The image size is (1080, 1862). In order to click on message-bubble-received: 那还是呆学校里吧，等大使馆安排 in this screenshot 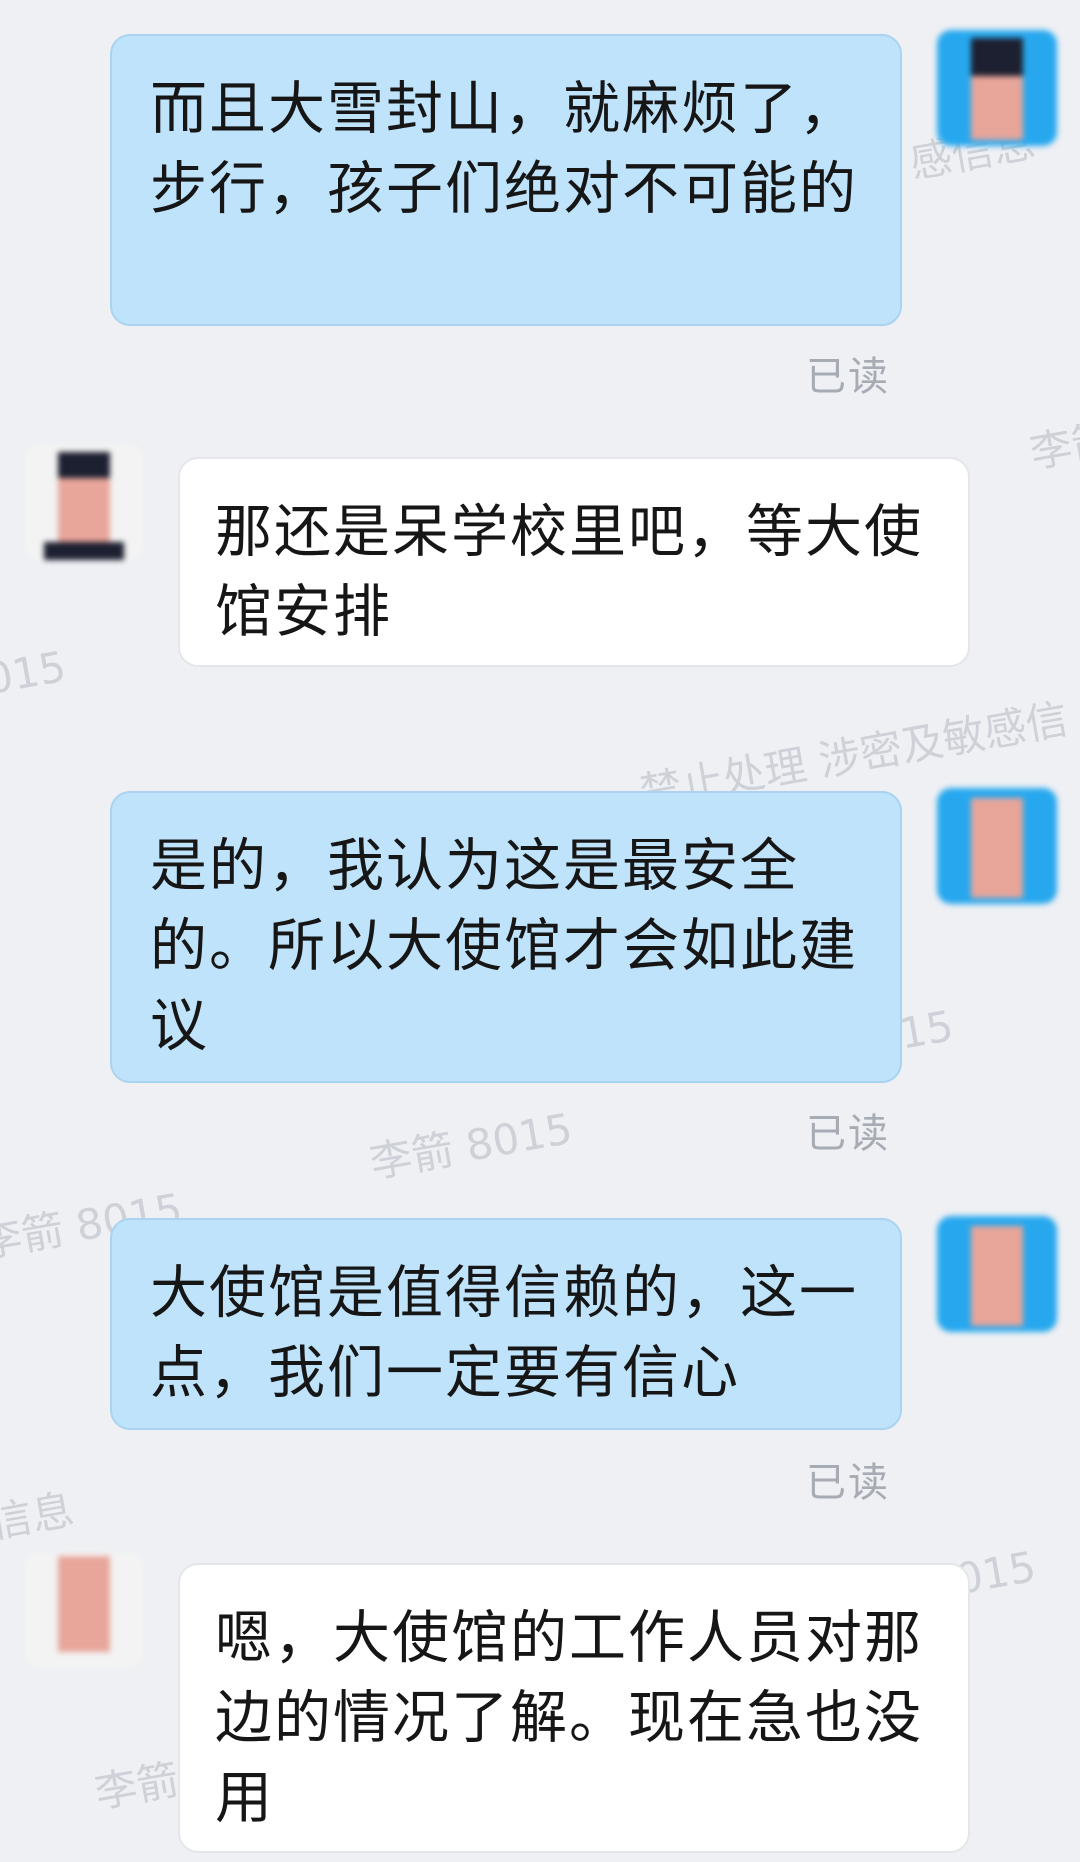, I will do `click(574, 562)`.